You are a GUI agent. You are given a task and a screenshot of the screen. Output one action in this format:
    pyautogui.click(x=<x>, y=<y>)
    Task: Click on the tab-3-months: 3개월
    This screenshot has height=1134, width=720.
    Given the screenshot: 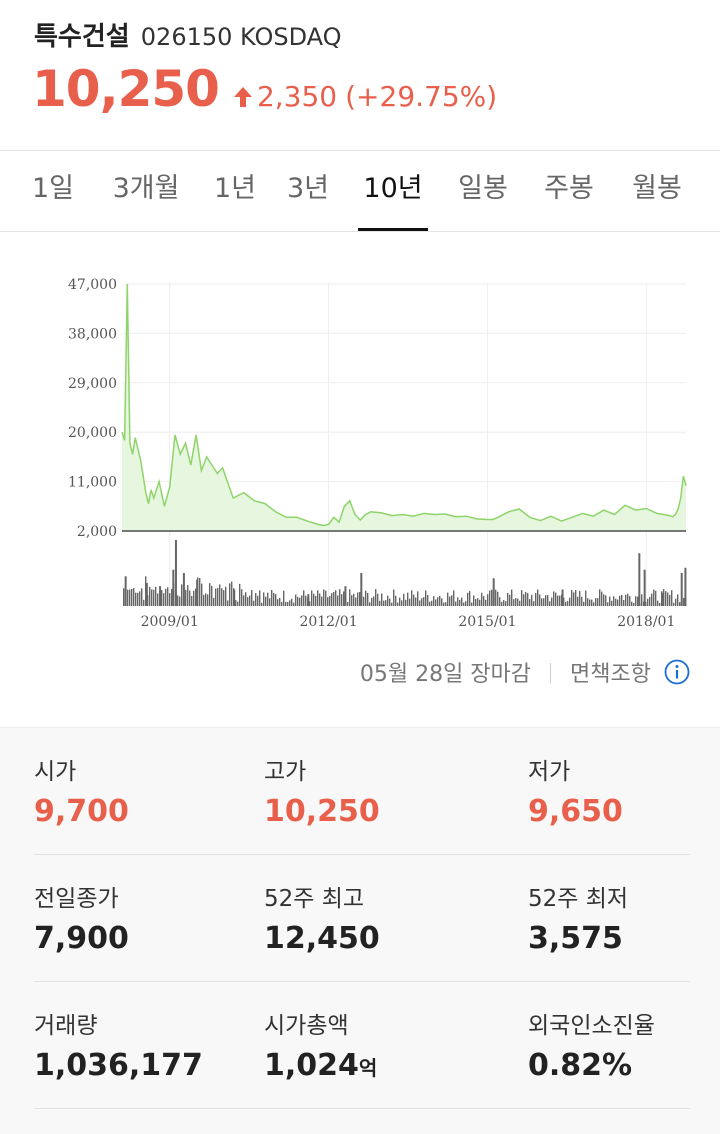 What is the action you would take?
    pyautogui.click(x=146, y=191)
    